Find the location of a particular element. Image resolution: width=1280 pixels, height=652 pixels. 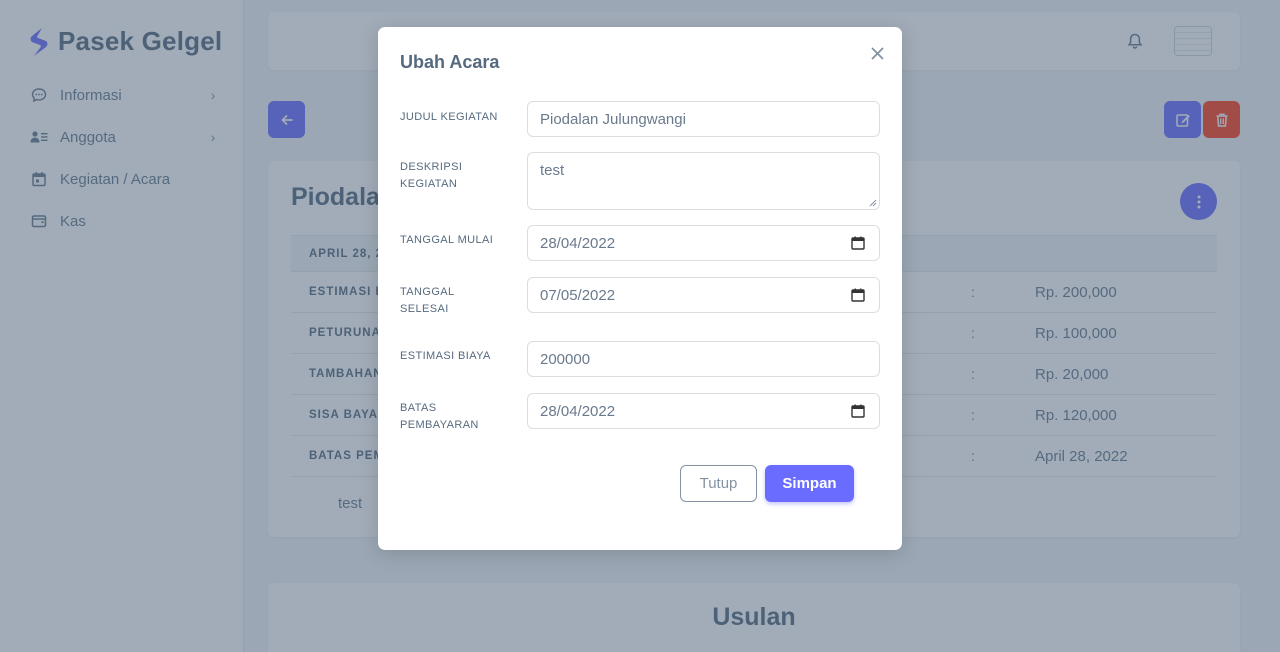

estimasi-biaya-input: 200000 is located at coordinates (703, 359).